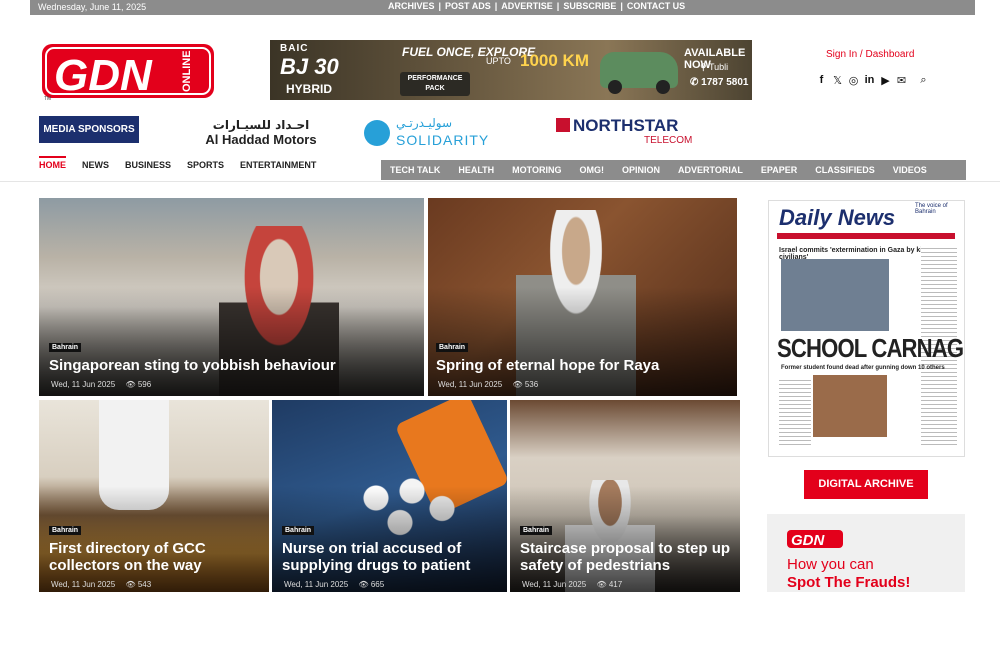  Describe the element at coordinates (615, 584) in the screenshot. I see `view-count: 417` at that location.